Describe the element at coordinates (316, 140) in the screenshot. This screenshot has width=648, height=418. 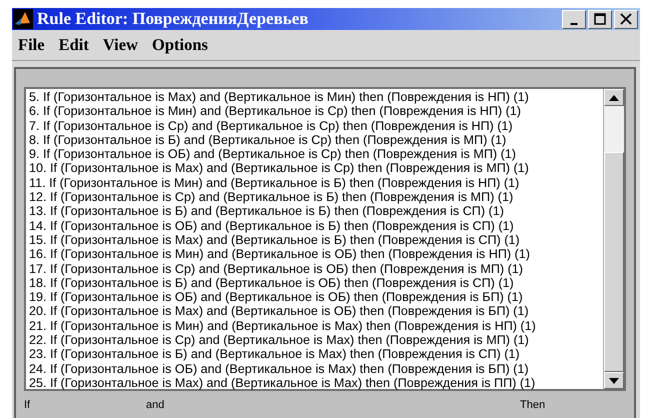
I see `rule-item: 8. If (Горизонтальное is Б) and (Вертикальное is Ср) then (Повреждения is МП) (1)` at that location.